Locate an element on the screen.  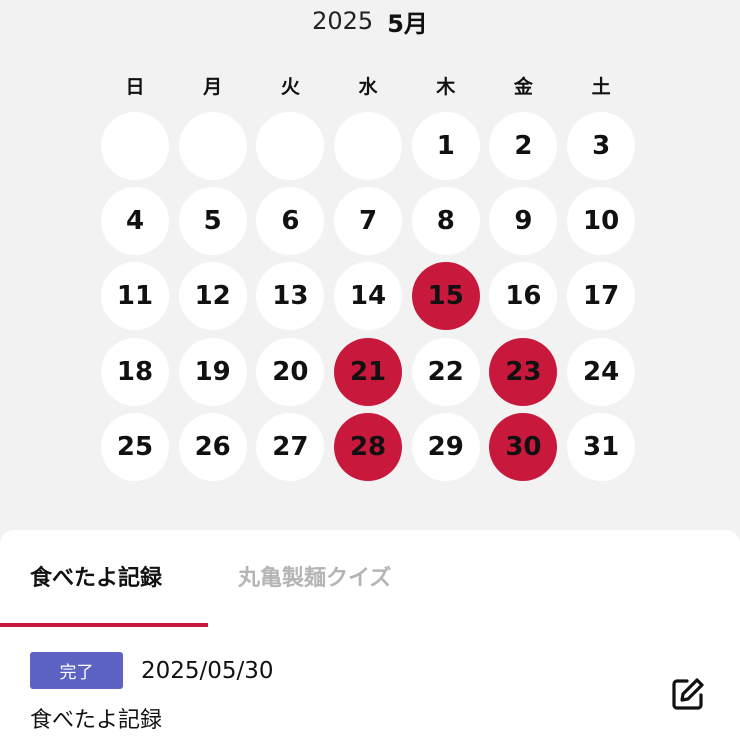
calendar-day: 1 is located at coordinates (445, 146).